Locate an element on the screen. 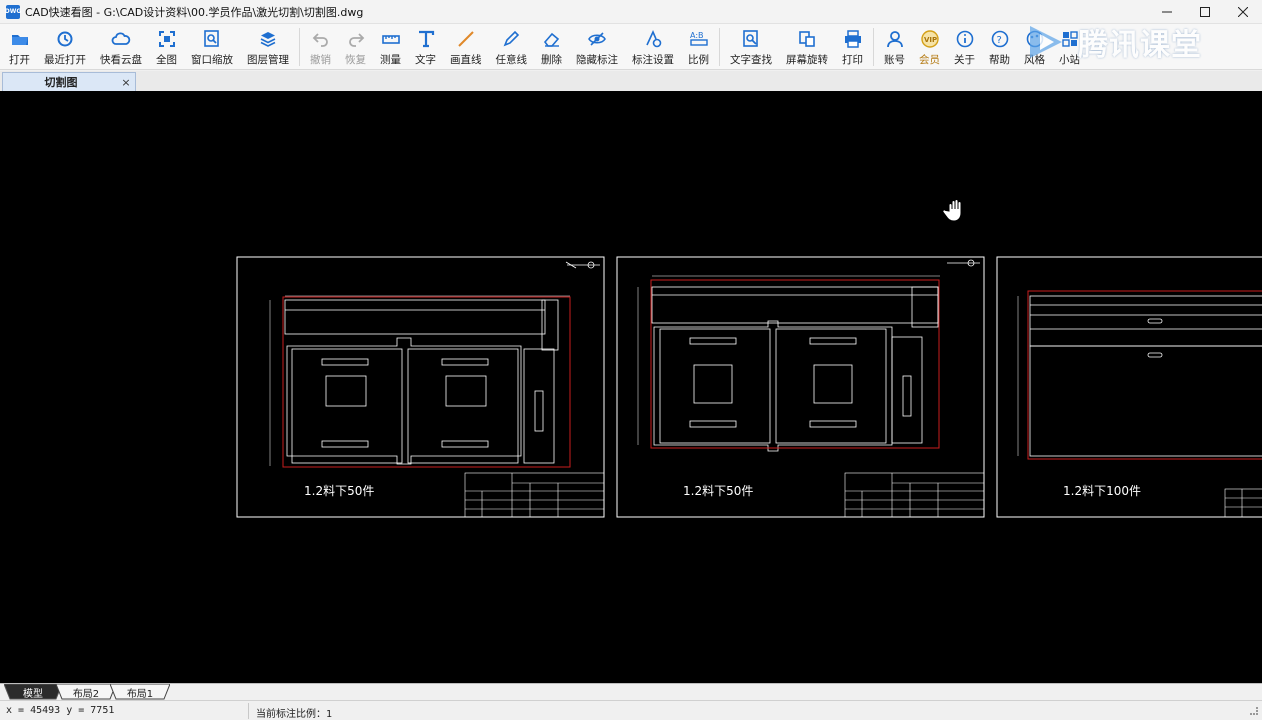 The image size is (1262, 720). sheet-1-note: 1.2料下50件 is located at coordinates (339, 491).